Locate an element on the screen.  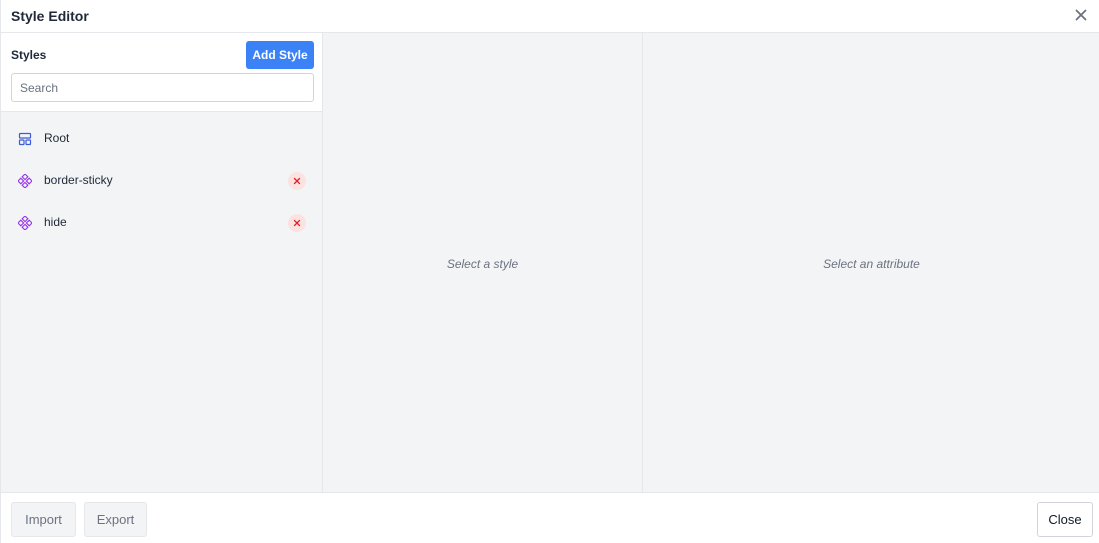
styles-panel-header: Styles Add Style is located at coordinates (161, 72).